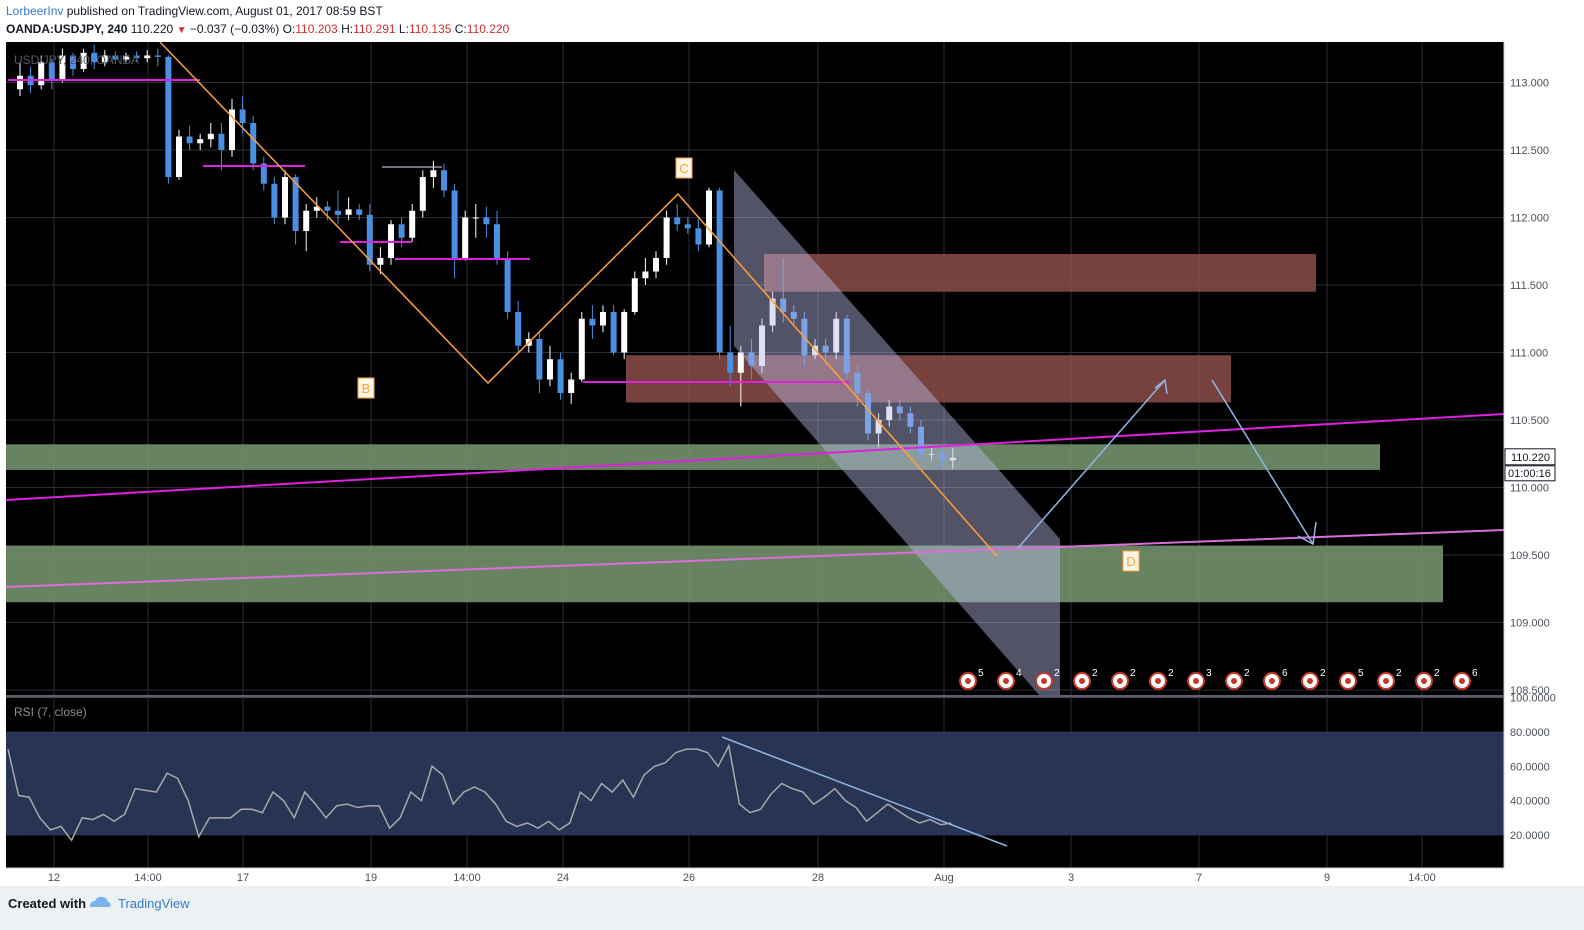 Image resolution: width=1584 pixels, height=930 pixels. Describe the element at coordinates (67, 29) in the screenshot. I see `symbol-label: OANDA:USDJPY, 240` at that location.